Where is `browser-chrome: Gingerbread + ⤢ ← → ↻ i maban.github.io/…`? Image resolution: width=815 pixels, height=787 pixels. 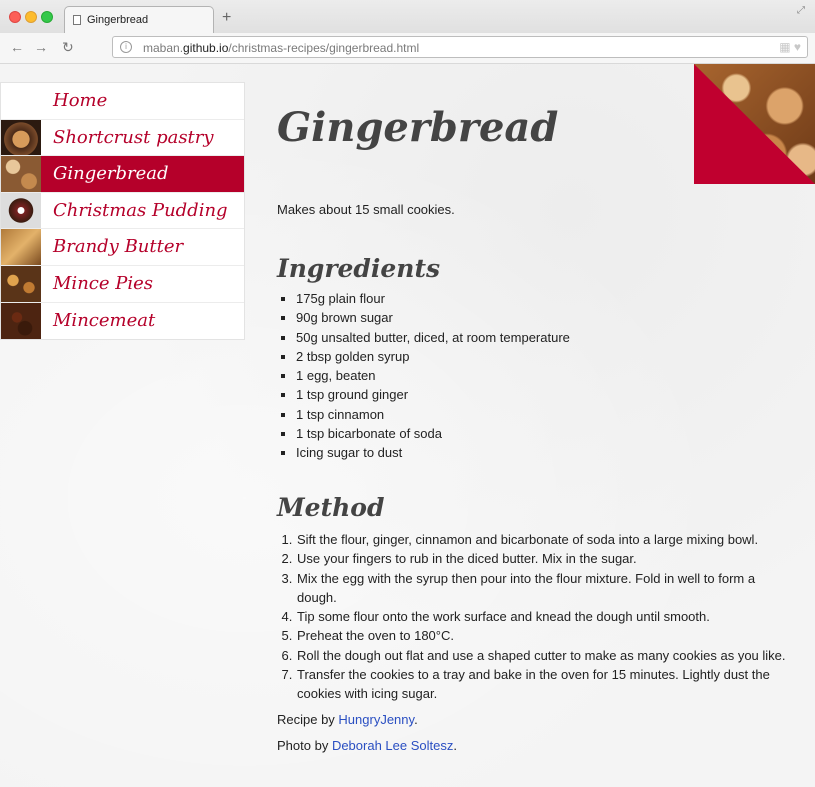
browser-chrome: Gingerbread + ⤢ ← → ↻ i maban.github.io/… is located at coordinates (407, 31).